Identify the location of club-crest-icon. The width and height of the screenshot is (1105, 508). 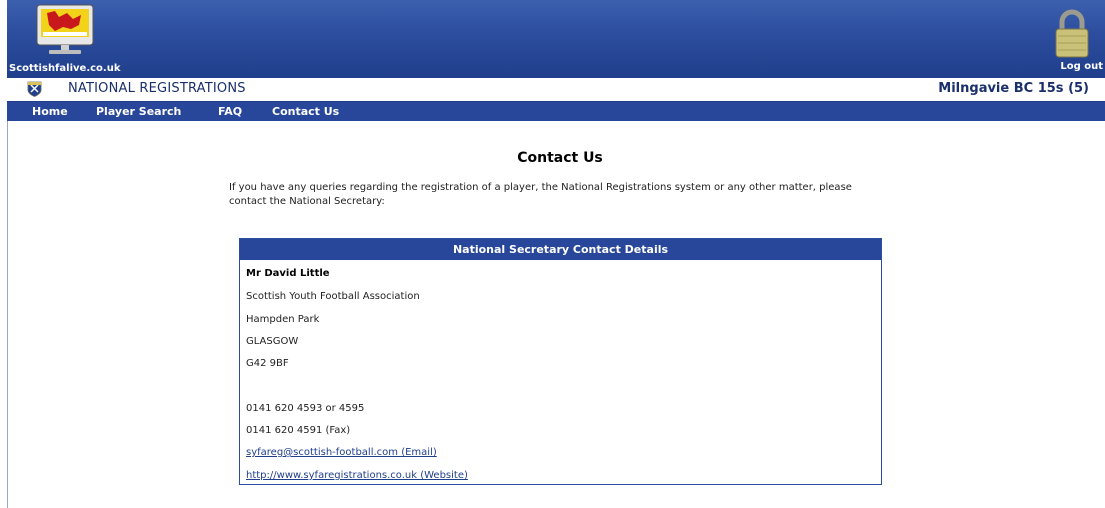
(34, 89).